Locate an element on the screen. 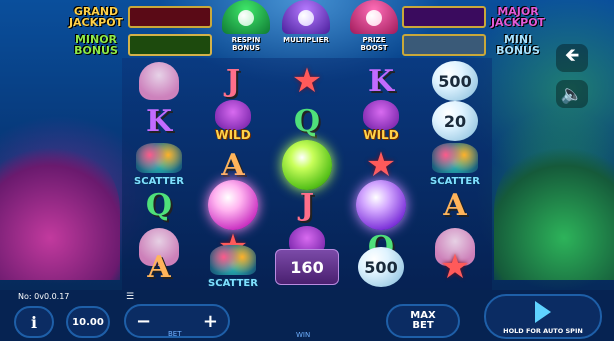  spin-button: HOLD FOR AUTO SPIN is located at coordinates (543, 316).